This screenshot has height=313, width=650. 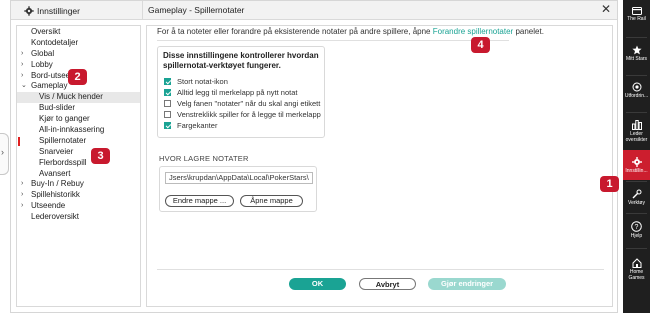 I want to click on sidebar-item-label: Lobby, so click(x=42, y=64).